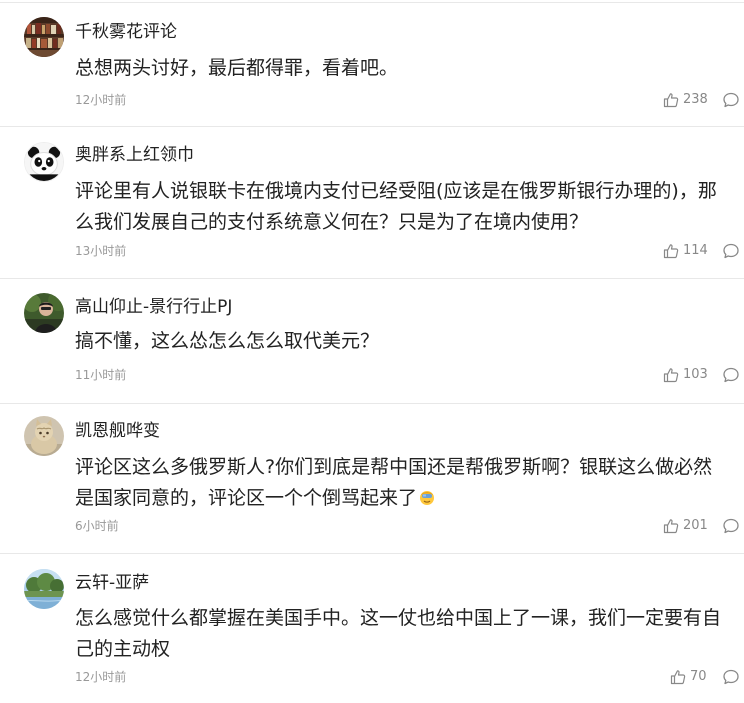 This screenshot has width=744, height=703. What do you see at coordinates (153, 307) in the screenshot?
I see `username: 高山仰止-景行行止PJ` at bounding box center [153, 307].